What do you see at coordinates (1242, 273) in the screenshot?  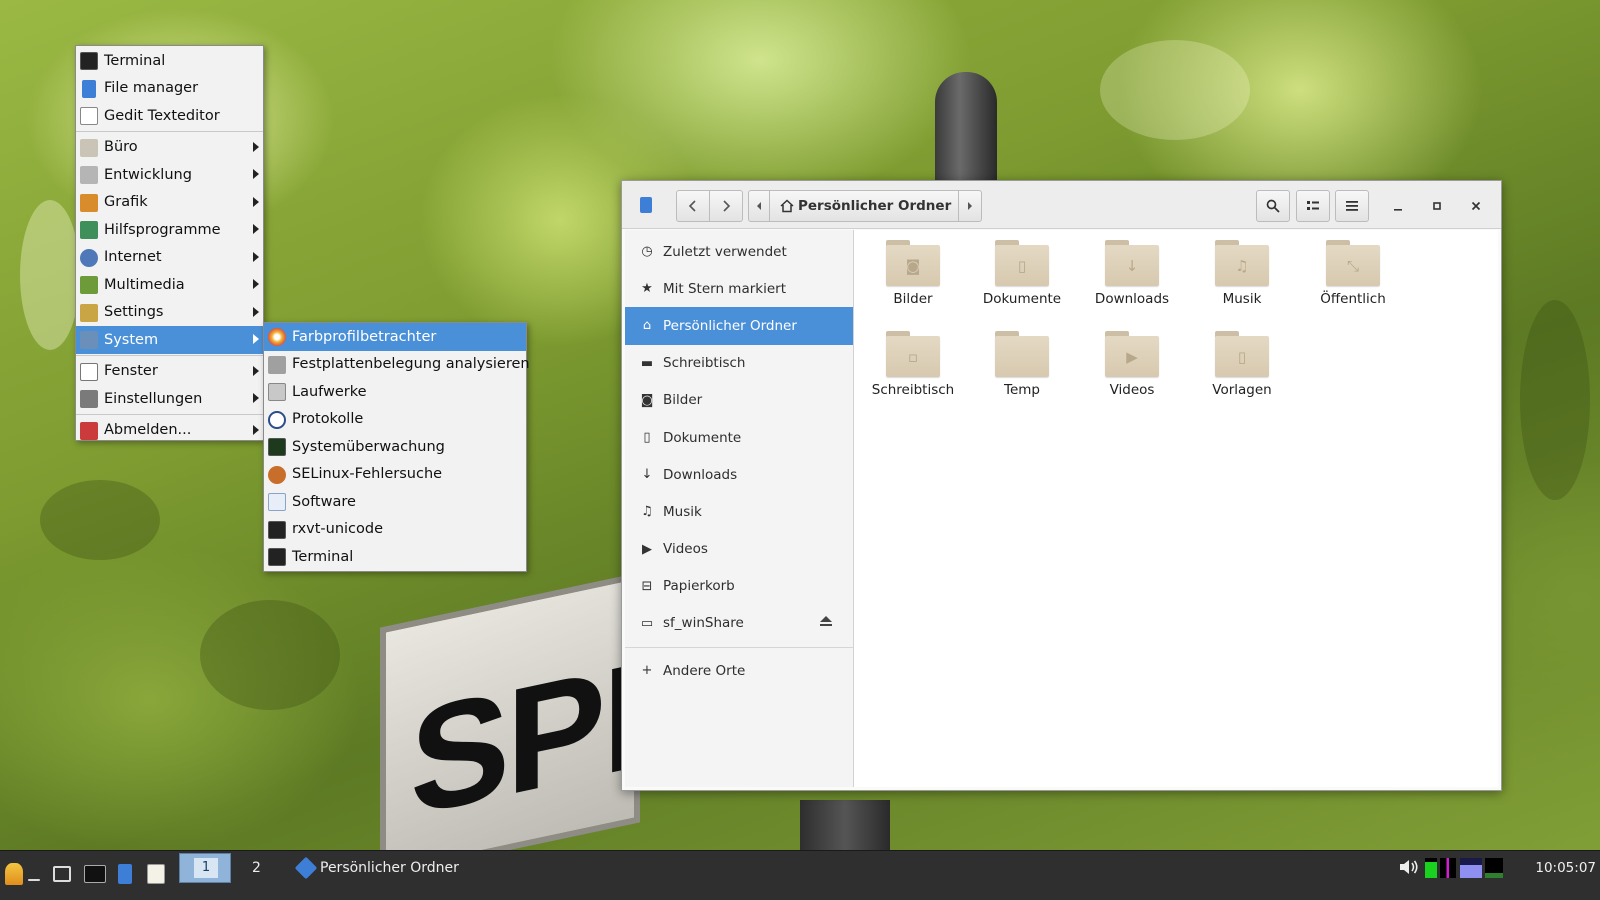 I see `folder-item-musik: ♫ Musik` at bounding box center [1242, 273].